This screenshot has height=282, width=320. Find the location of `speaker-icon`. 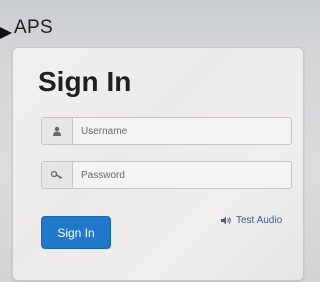

speaker-icon is located at coordinates (226, 220).